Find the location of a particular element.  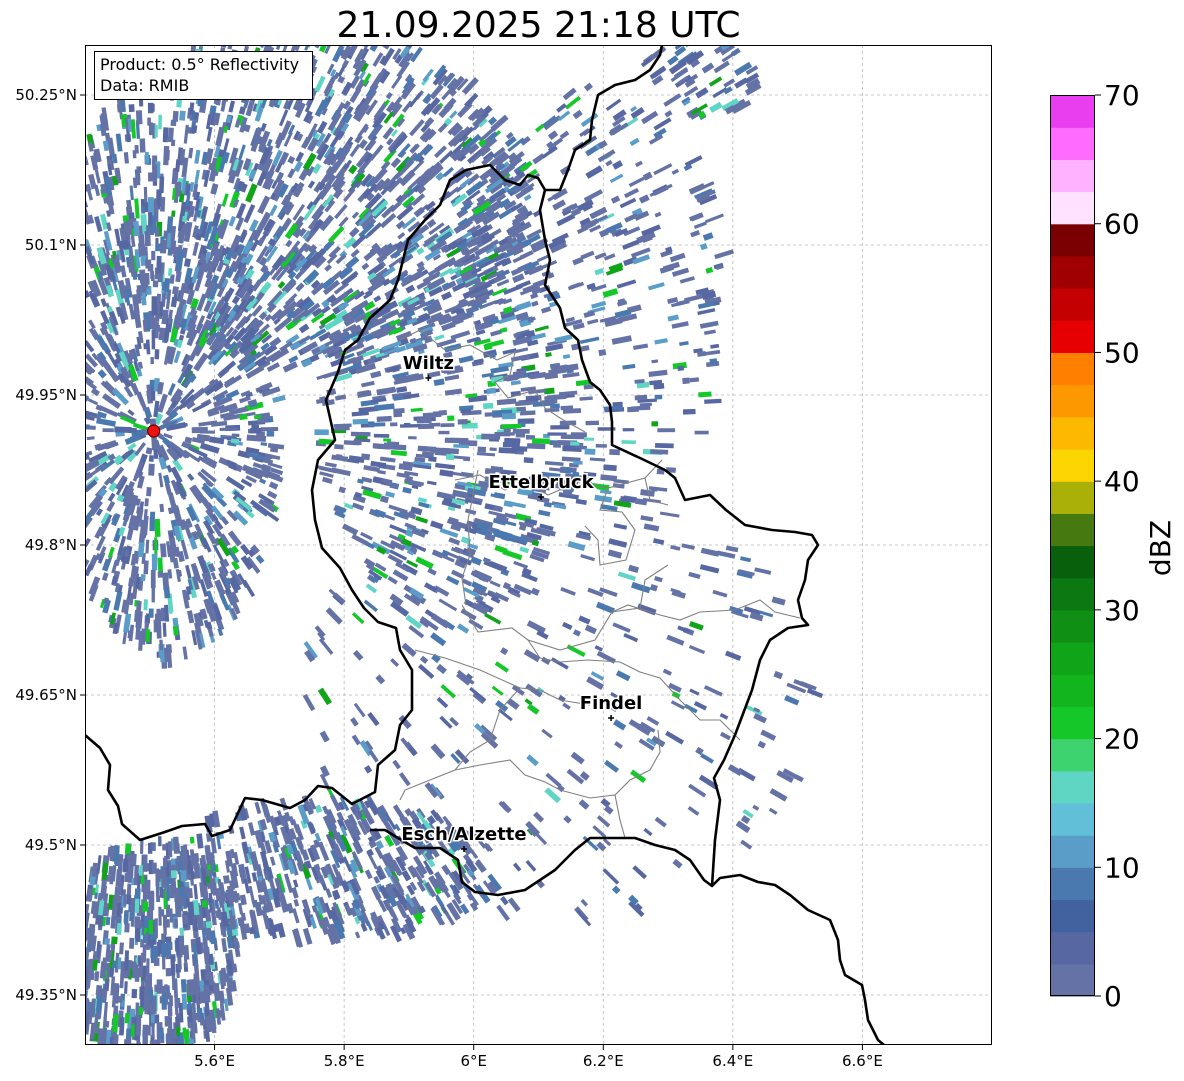

colorbar-tick-label: 70 is located at coordinates (1122, 95).